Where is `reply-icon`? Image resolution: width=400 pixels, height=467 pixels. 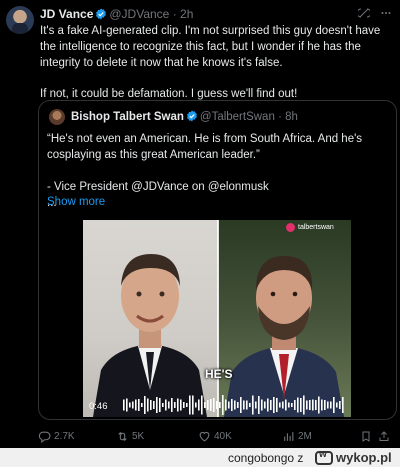
reply-icon is located at coordinates (44, 436).